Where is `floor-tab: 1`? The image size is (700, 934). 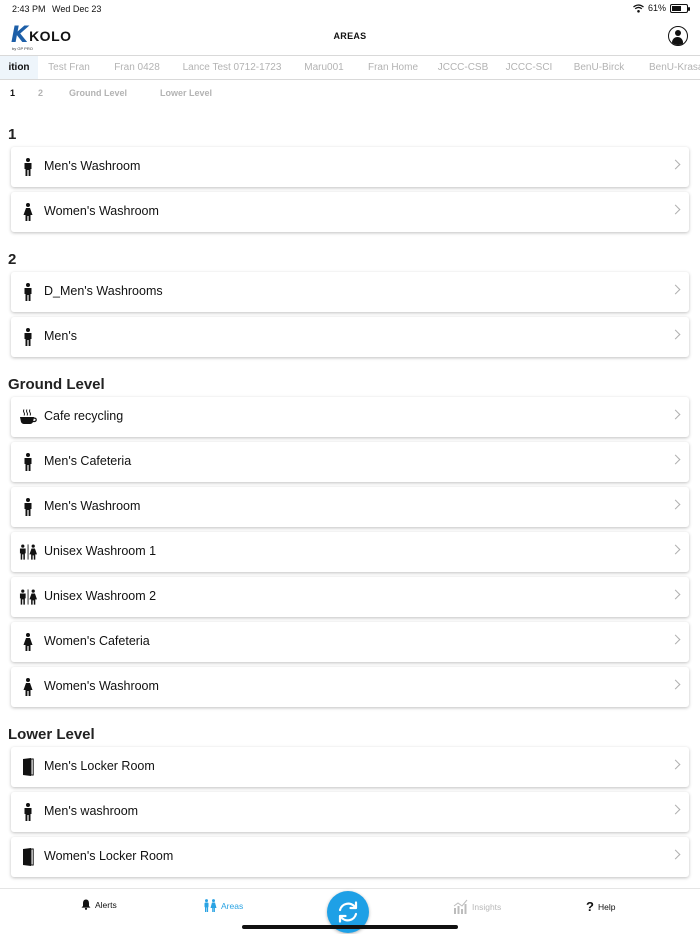
floor-tab: 1 is located at coordinates (12, 93).